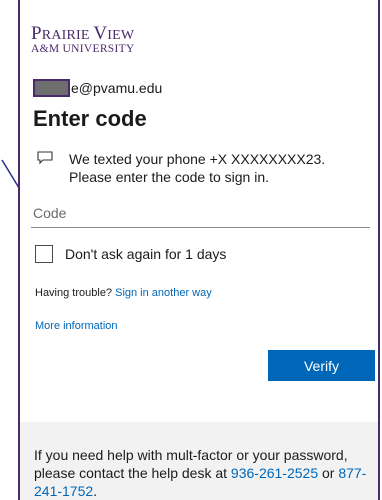 Image resolution: width=382 pixels, height=500 pixels. Describe the element at coordinates (83, 39) in the screenshot. I see `university-logo: PRAIRIE VIEW A&M UNIVERSITY` at that location.